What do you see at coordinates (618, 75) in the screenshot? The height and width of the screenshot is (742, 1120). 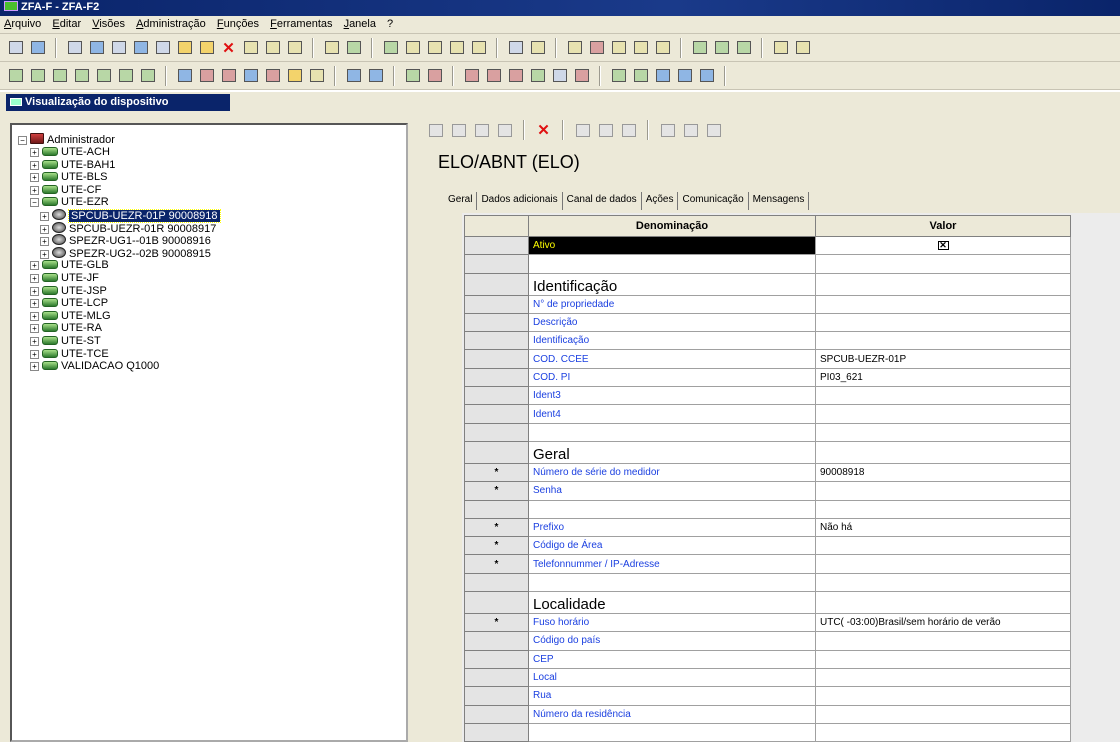 I see `tool-ar-icon` at bounding box center [618, 75].